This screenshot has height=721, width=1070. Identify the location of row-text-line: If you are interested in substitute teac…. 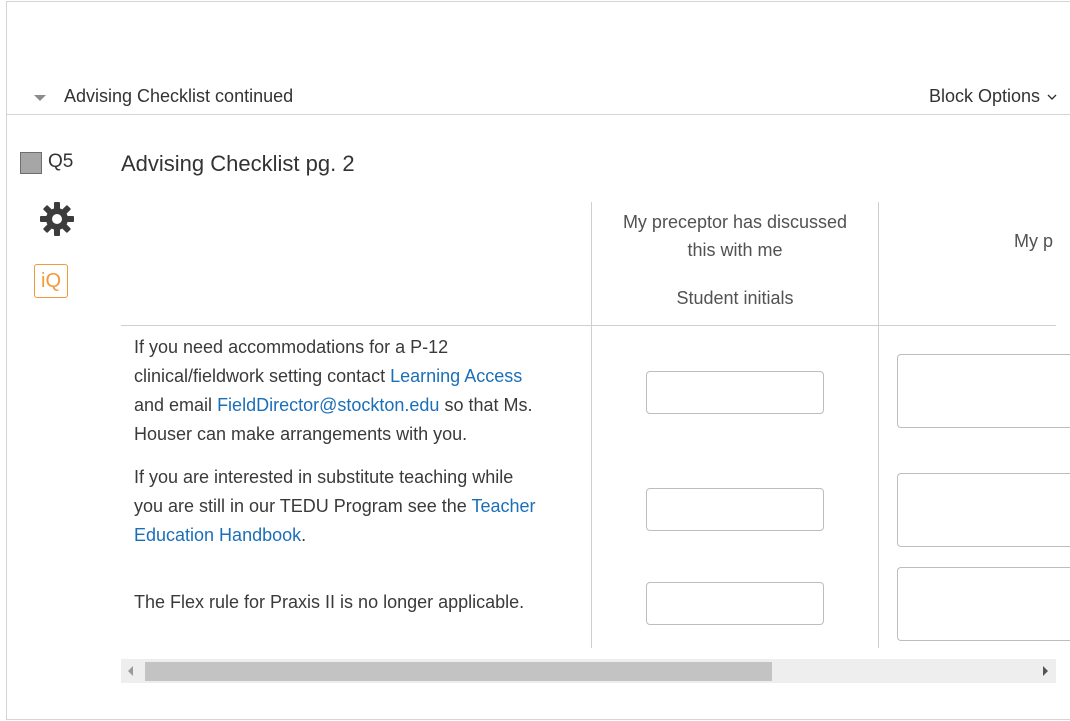
(324, 477).